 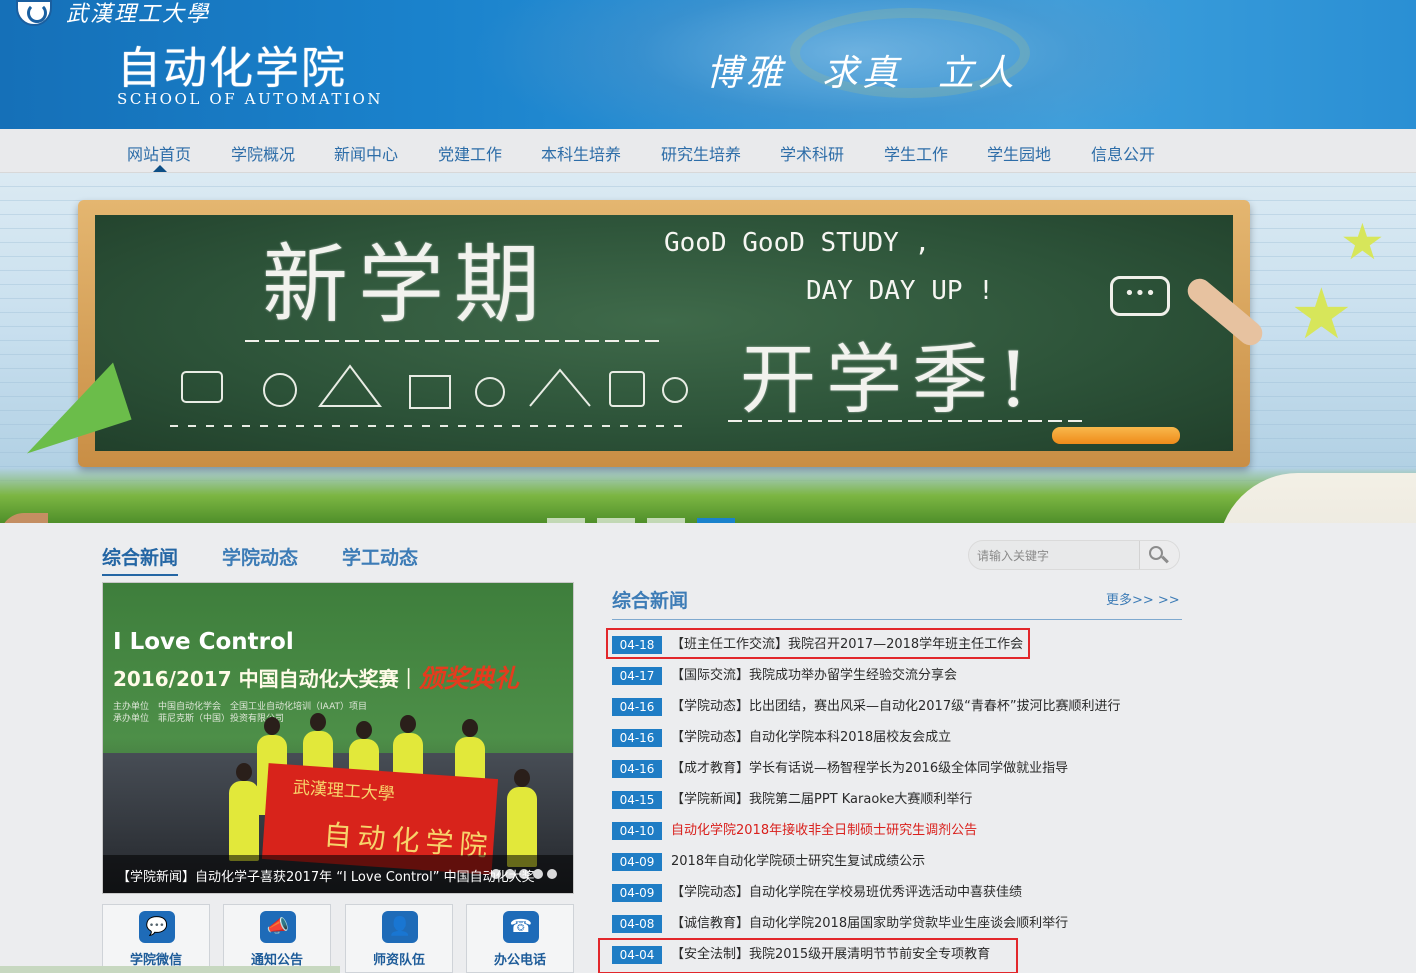 I want to click on search-box, so click(x=1074, y=555).